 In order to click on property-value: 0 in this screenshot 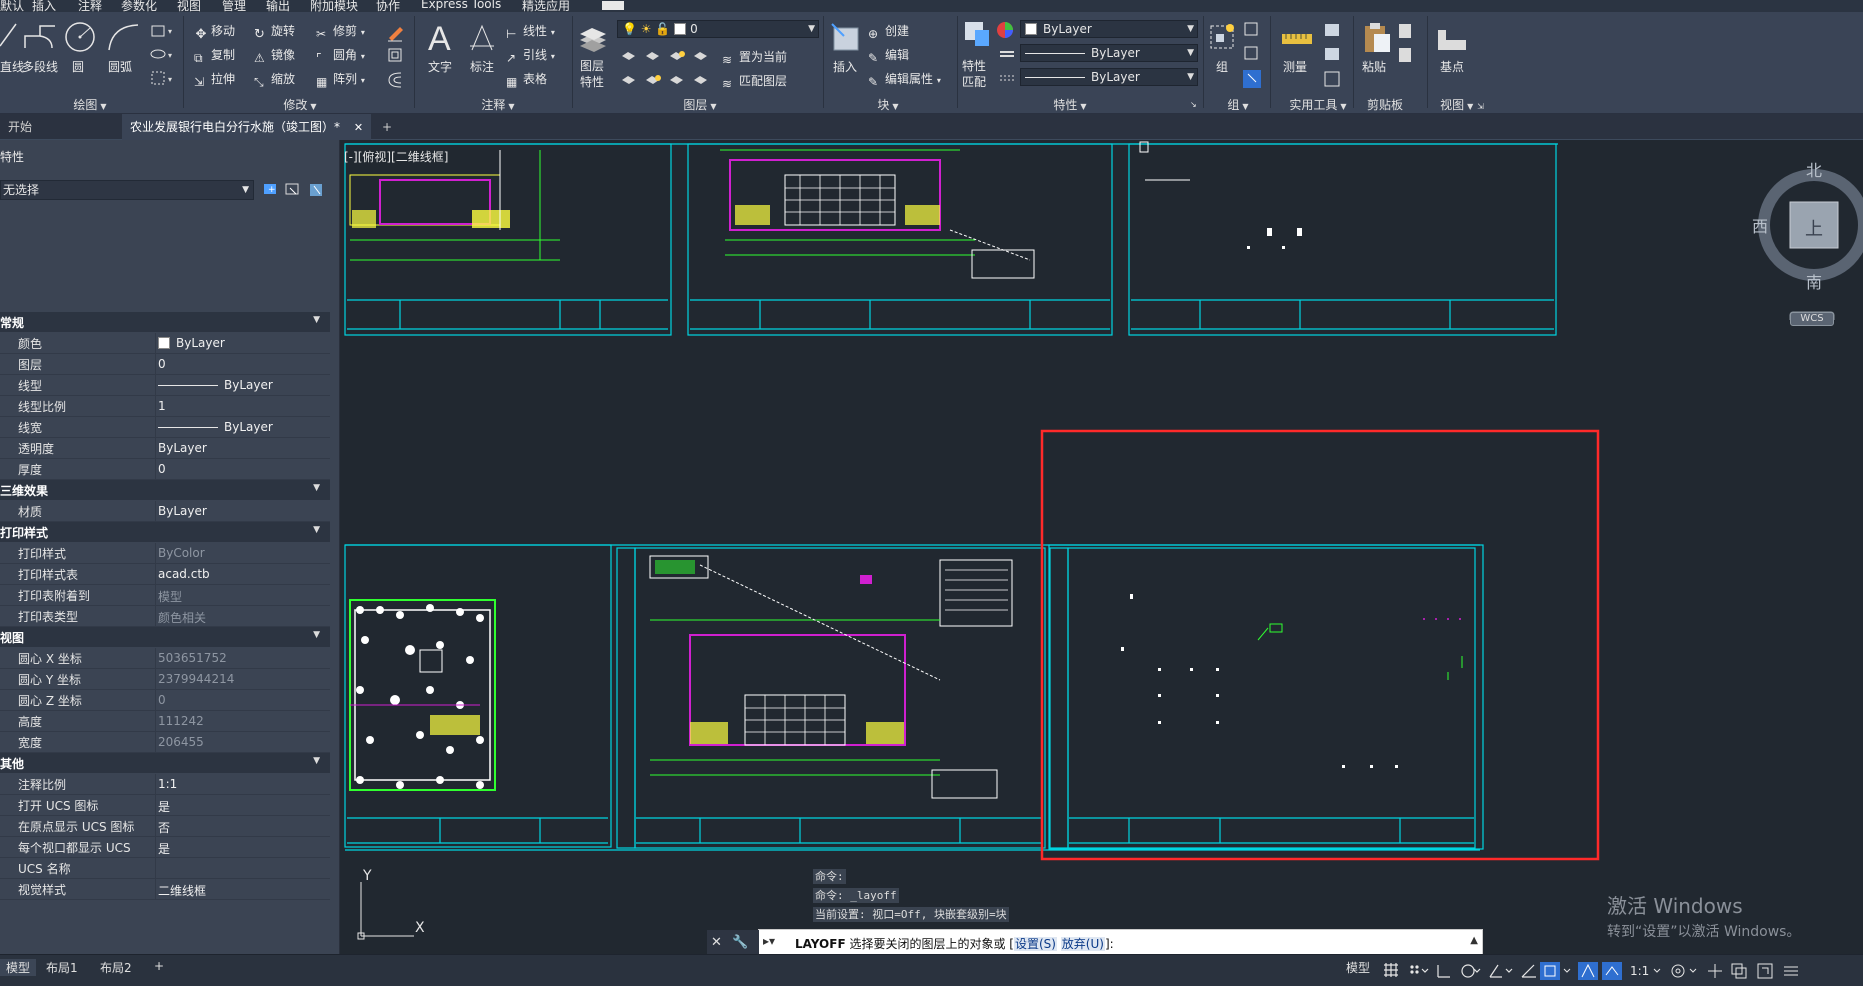, I will do `click(162, 364)`.